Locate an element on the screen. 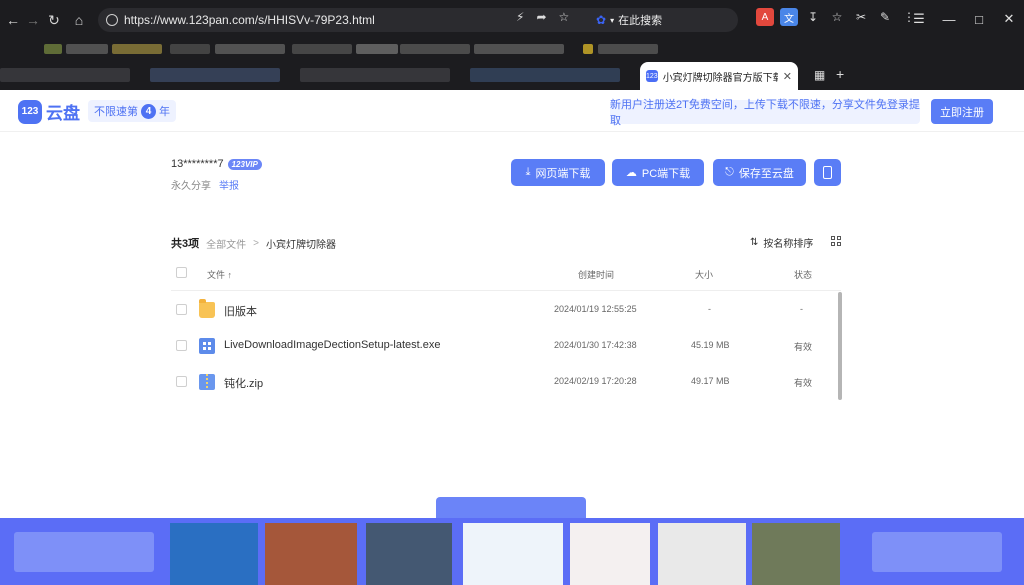  save-to-cloud-button: ⎋ 保存至云盘 is located at coordinates (759, 172).